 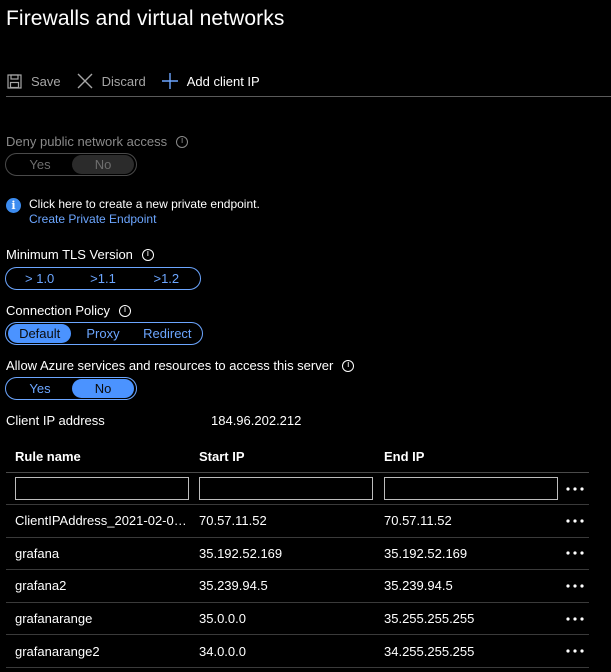 I want to click on new-rule-row, so click(x=297, y=489).